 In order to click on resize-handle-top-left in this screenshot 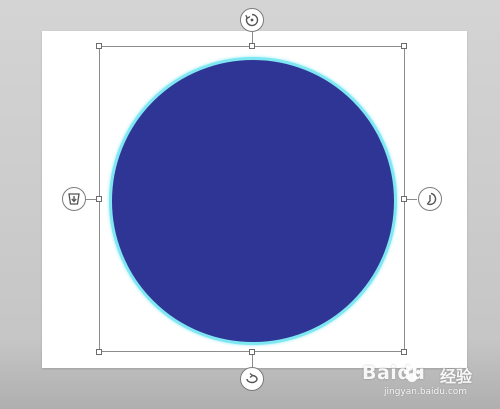, I will do `click(99, 46)`.